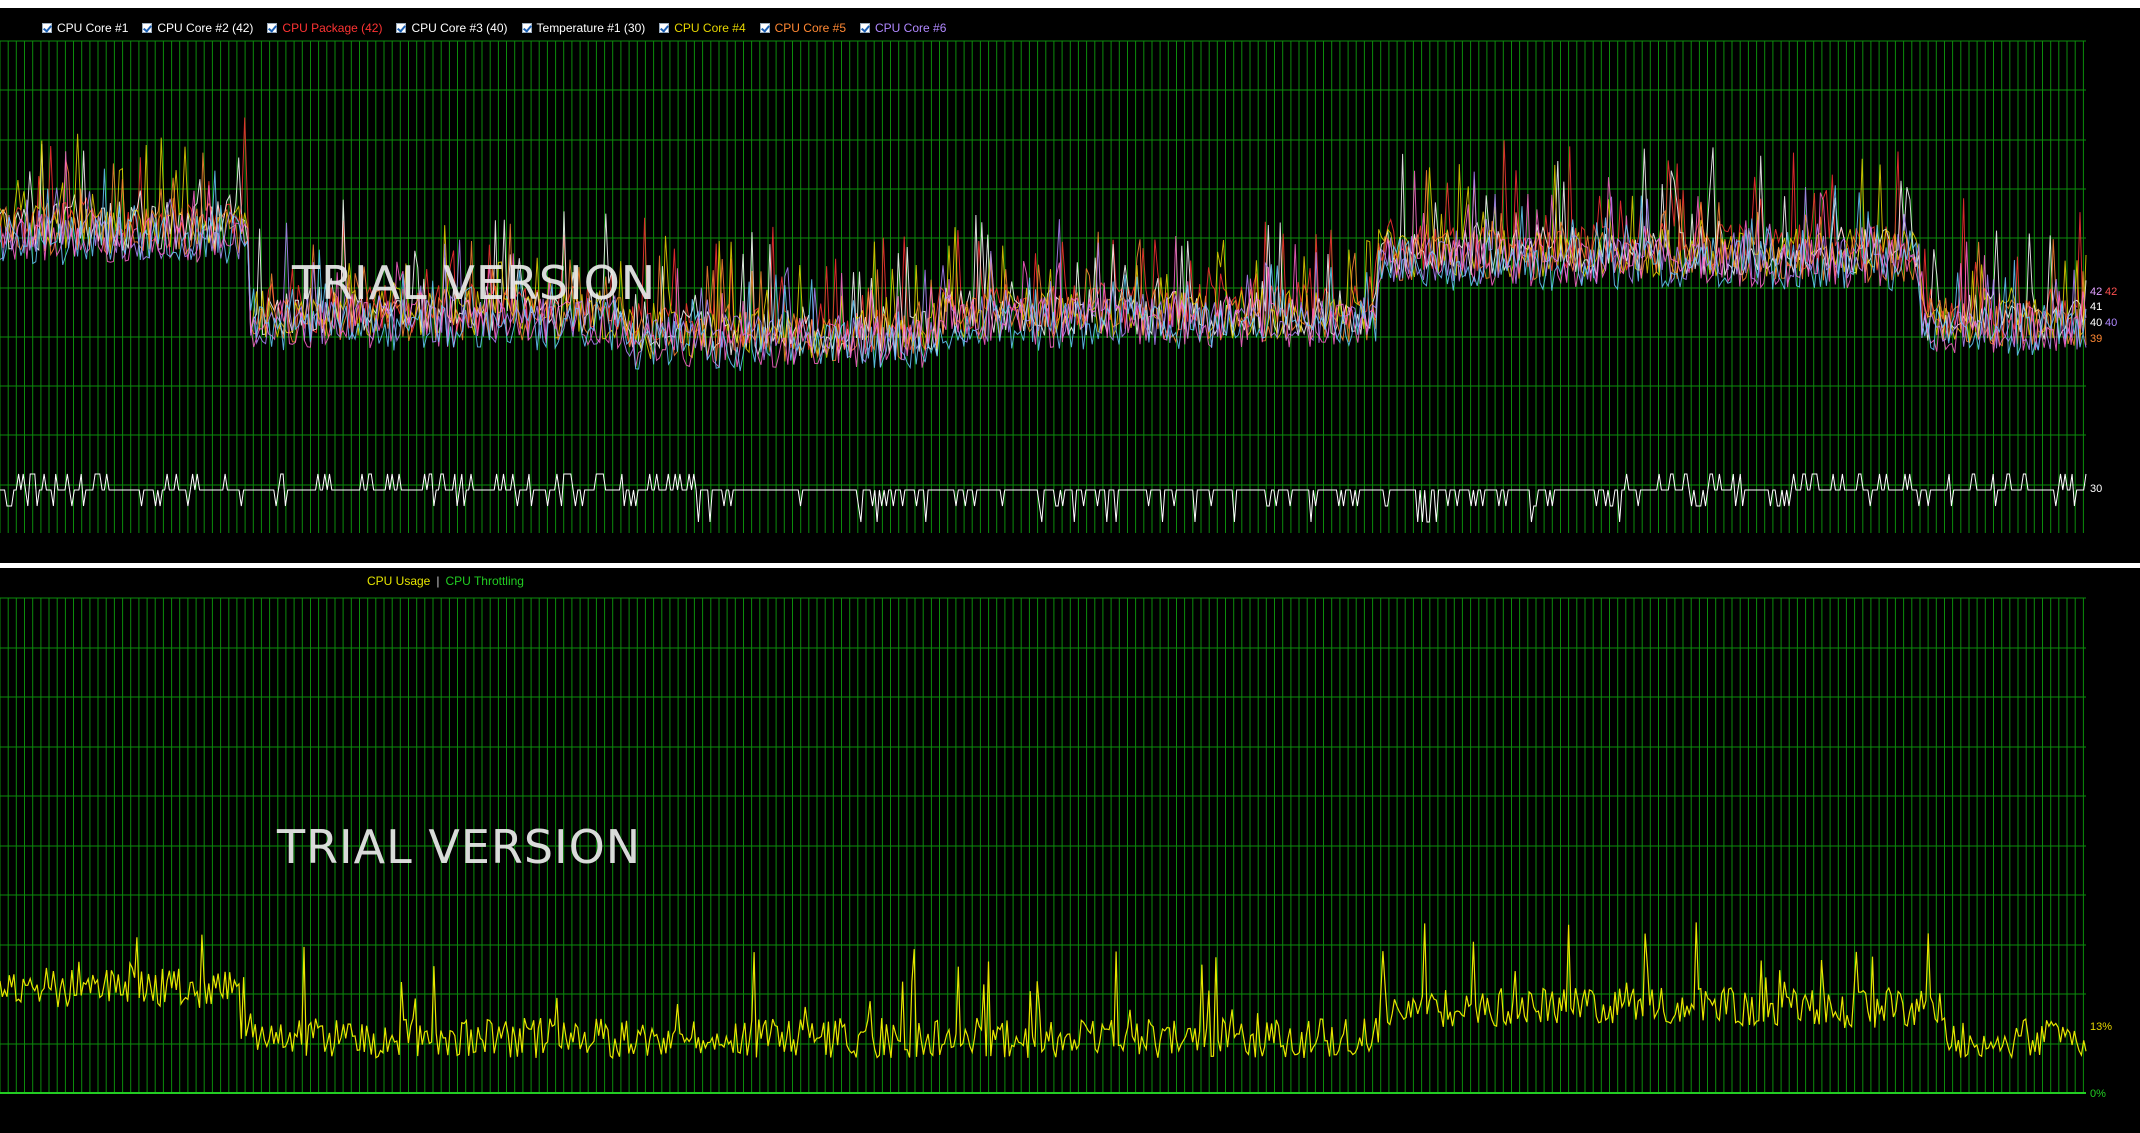 The image size is (2140, 1133). What do you see at coordinates (474, 283) in the screenshot?
I see `trial-watermark-top: TRIAL VERSION` at bounding box center [474, 283].